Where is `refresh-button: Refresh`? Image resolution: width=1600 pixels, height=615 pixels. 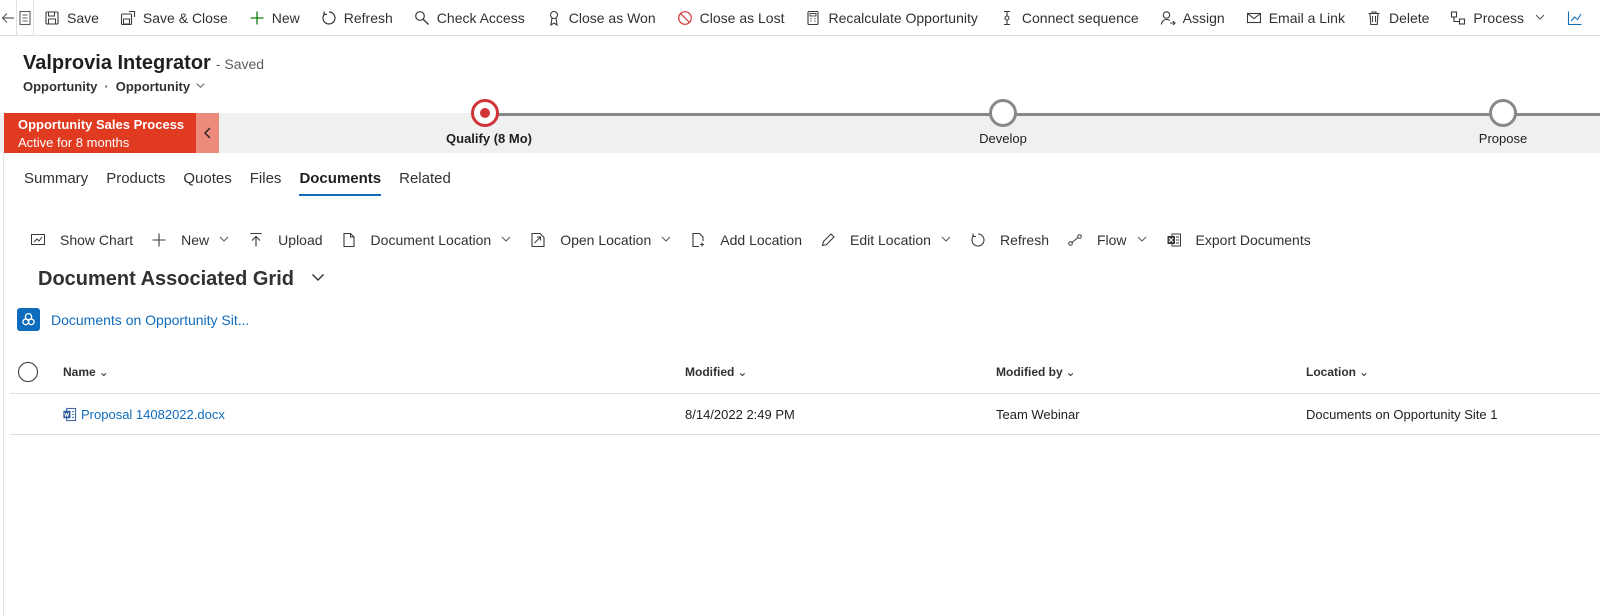
refresh-button: Refresh is located at coordinates (357, 17).